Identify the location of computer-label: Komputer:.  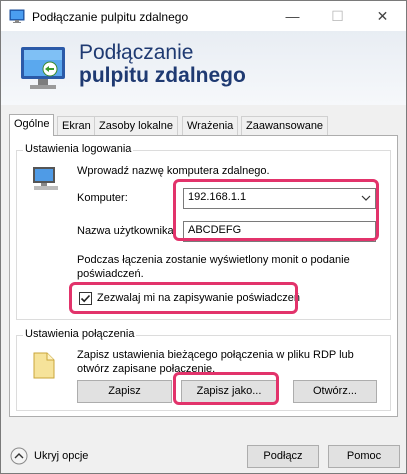
(102, 198).